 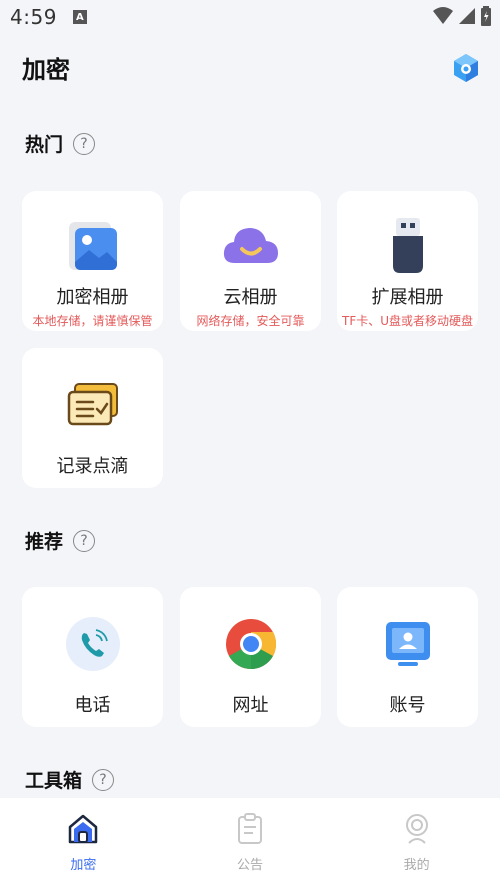 I want to click on section-recommend-title: 推荐 ?, so click(x=60, y=540).